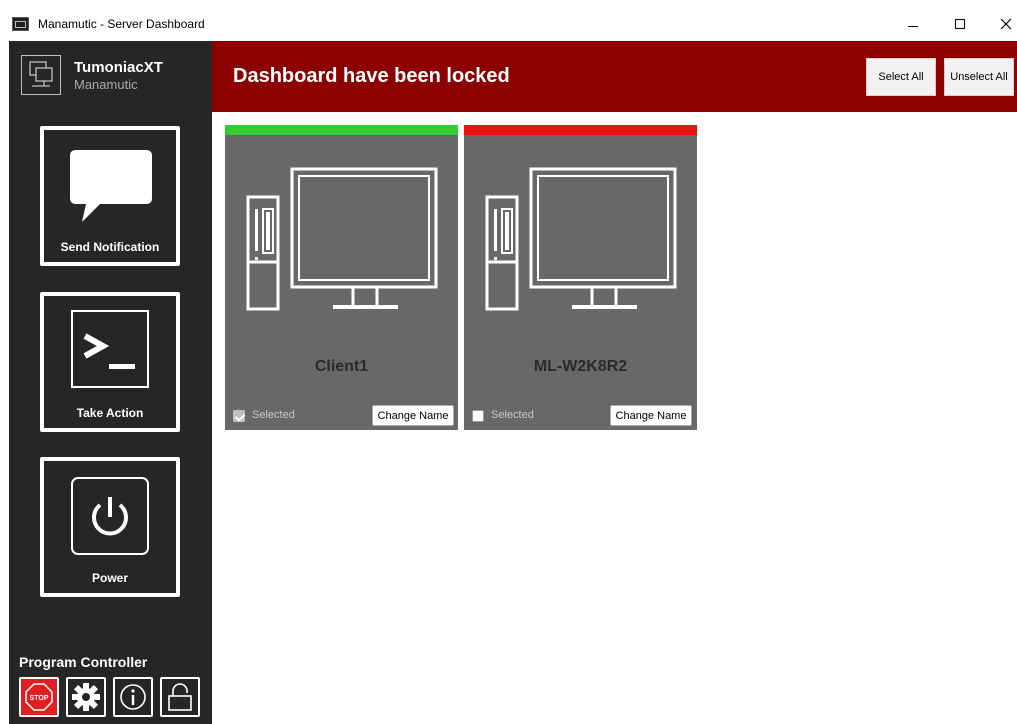 This screenshot has height=724, width=1017. What do you see at coordinates (118, 67) in the screenshot?
I see `brand-name: TumoniacXT` at bounding box center [118, 67].